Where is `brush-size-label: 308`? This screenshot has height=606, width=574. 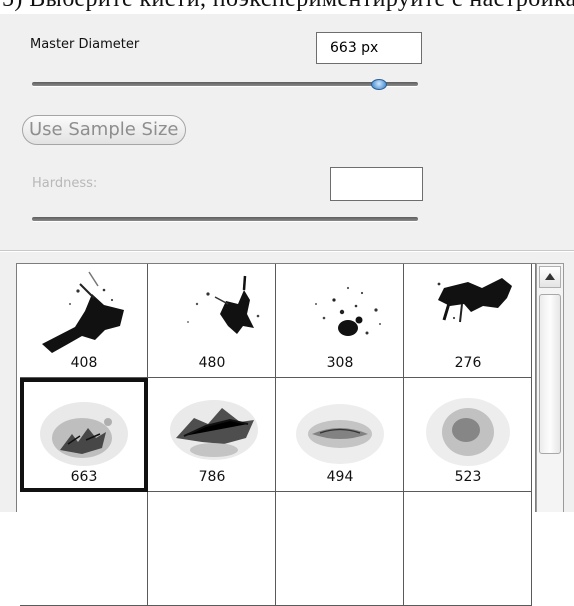
brush-size-label: 308 is located at coordinates (340, 363).